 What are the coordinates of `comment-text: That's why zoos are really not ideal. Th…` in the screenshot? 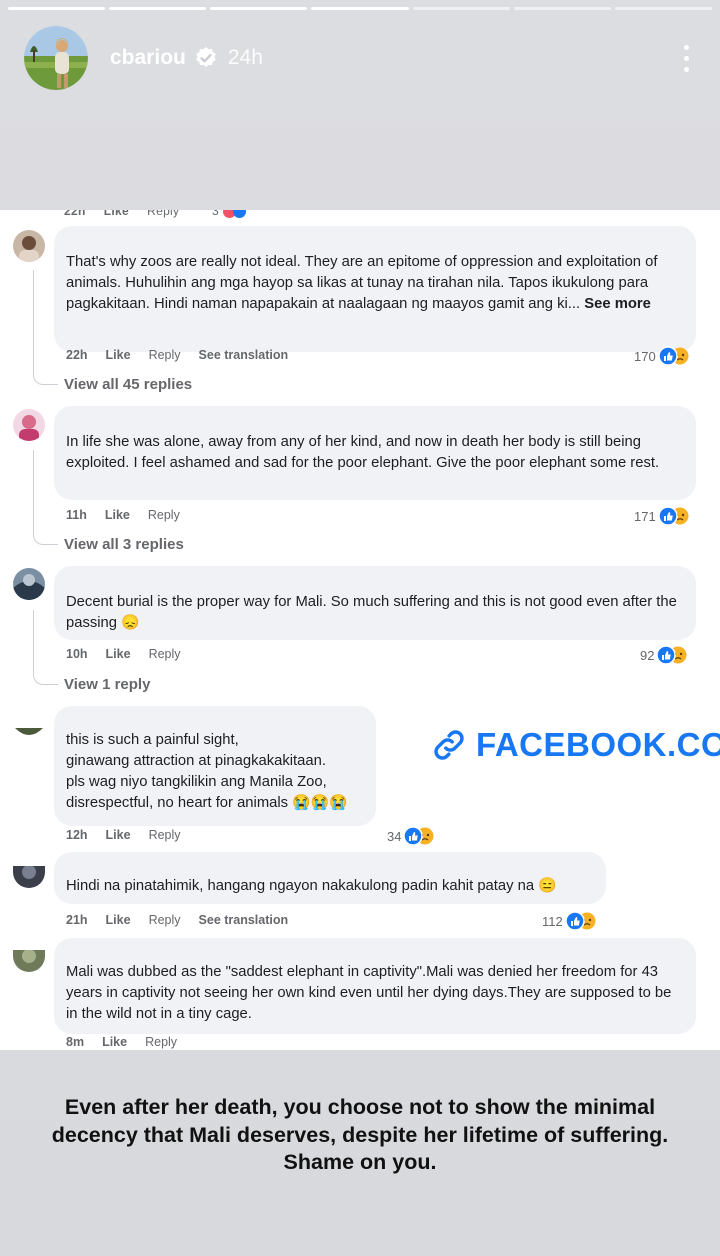 It's located at (362, 283).